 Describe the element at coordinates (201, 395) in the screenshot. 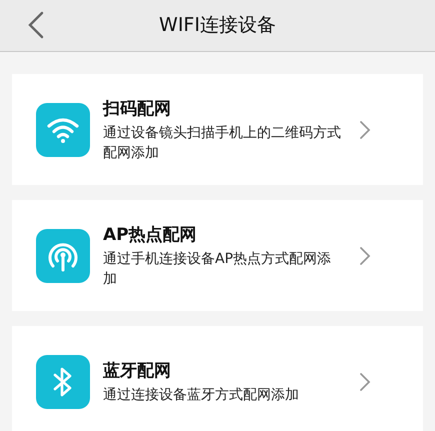

I see `option-description: 通过连接设备蓝牙方式配网添加` at that location.